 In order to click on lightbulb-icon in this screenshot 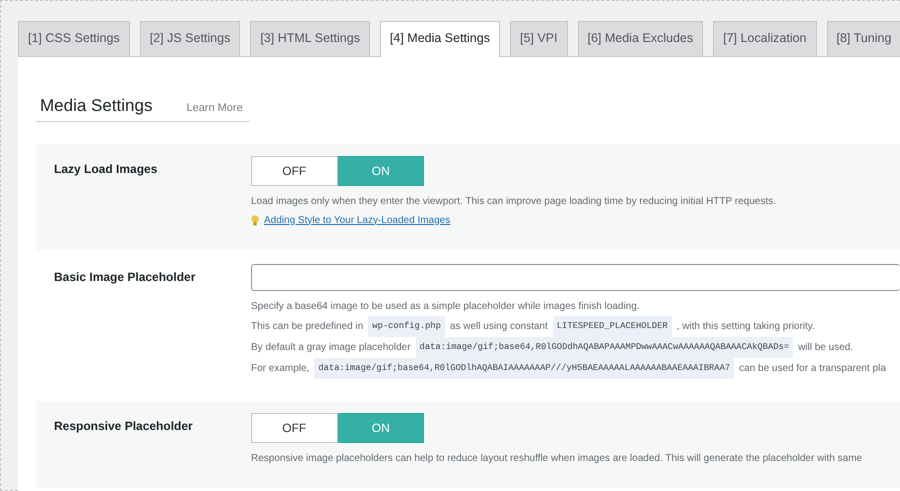, I will do `click(255, 220)`.